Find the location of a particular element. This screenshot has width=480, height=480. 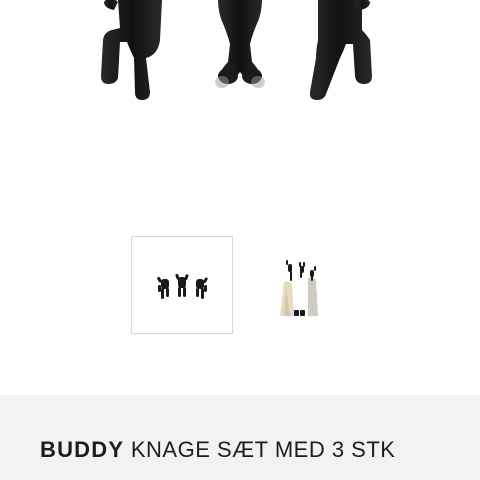

product-title: BUDDY KNAGE SÆT MED 3 STK is located at coordinates (217, 450).